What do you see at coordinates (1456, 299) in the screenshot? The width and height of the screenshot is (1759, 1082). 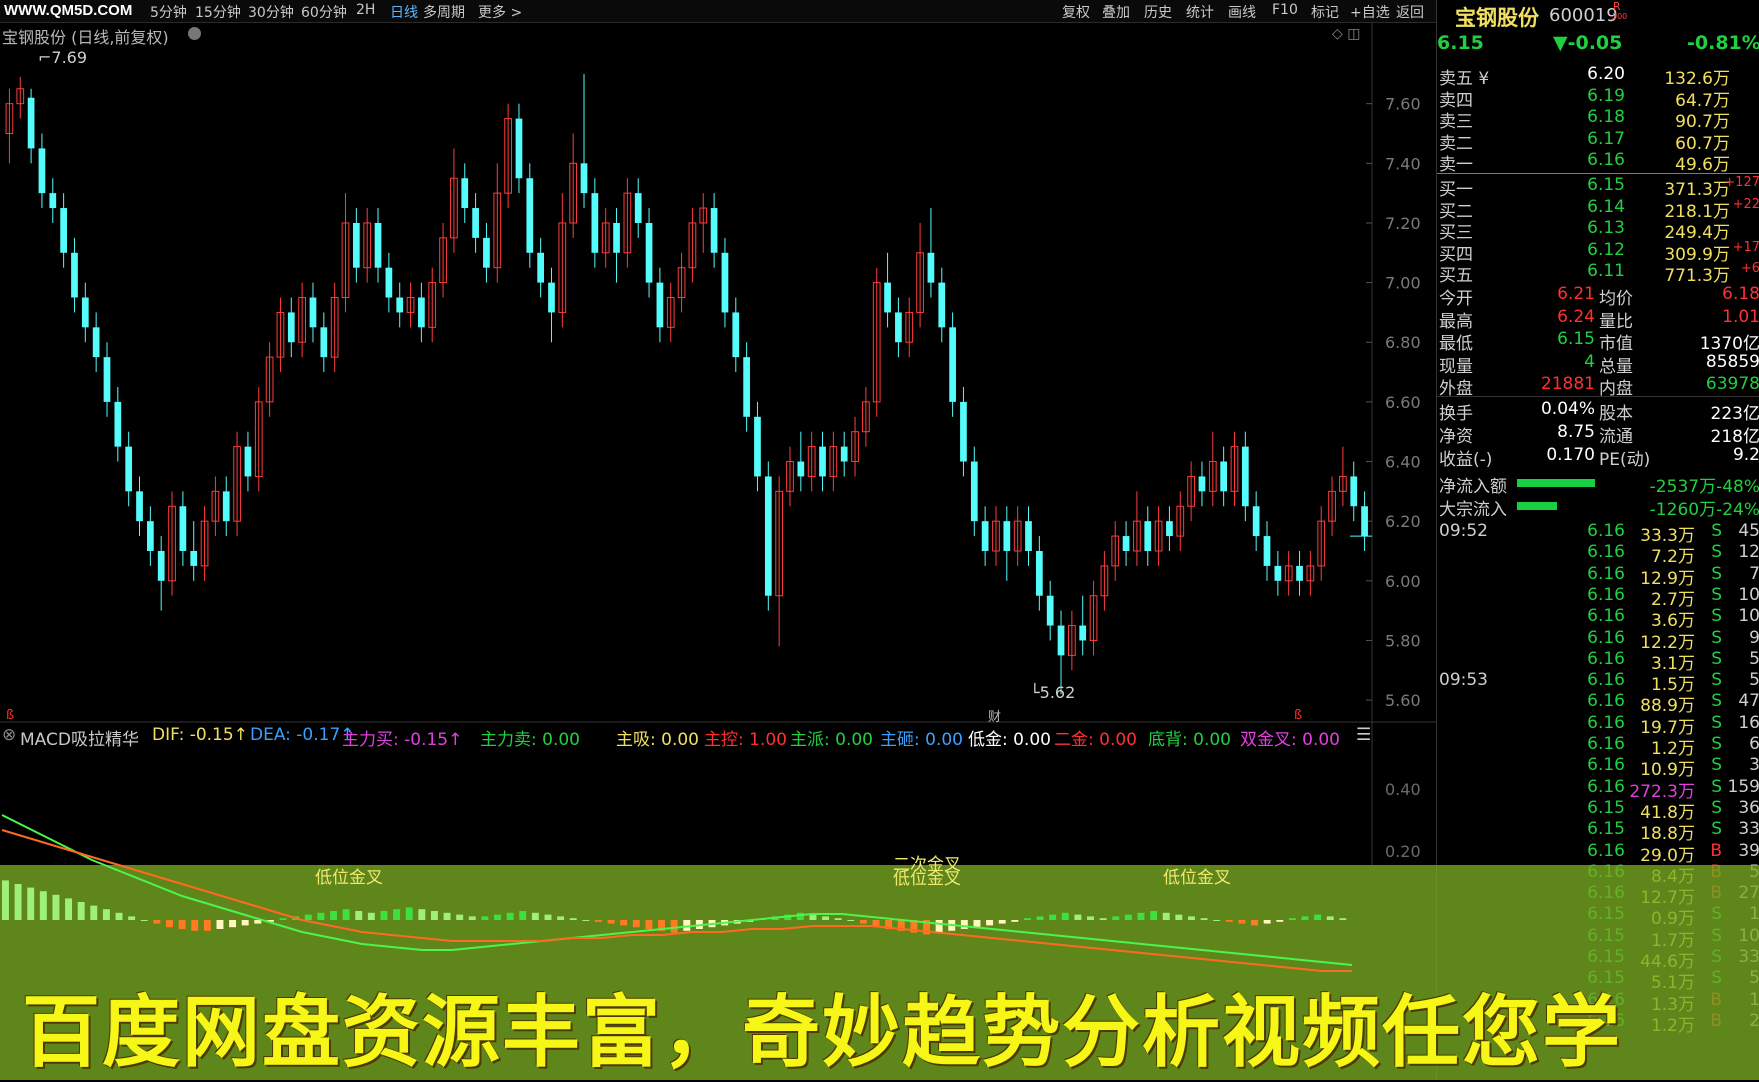 I see `stat-label: 今开` at bounding box center [1456, 299].